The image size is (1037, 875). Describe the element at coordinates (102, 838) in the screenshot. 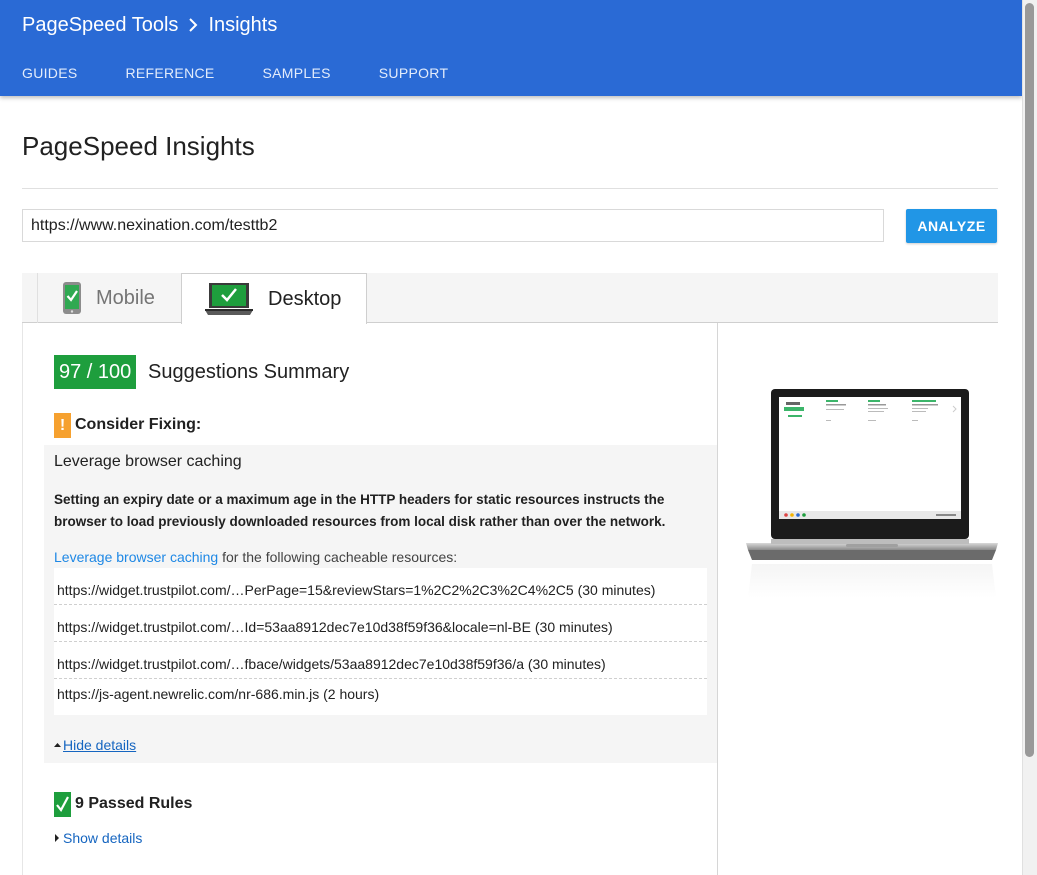

I see `show-details-link: Show details` at that location.